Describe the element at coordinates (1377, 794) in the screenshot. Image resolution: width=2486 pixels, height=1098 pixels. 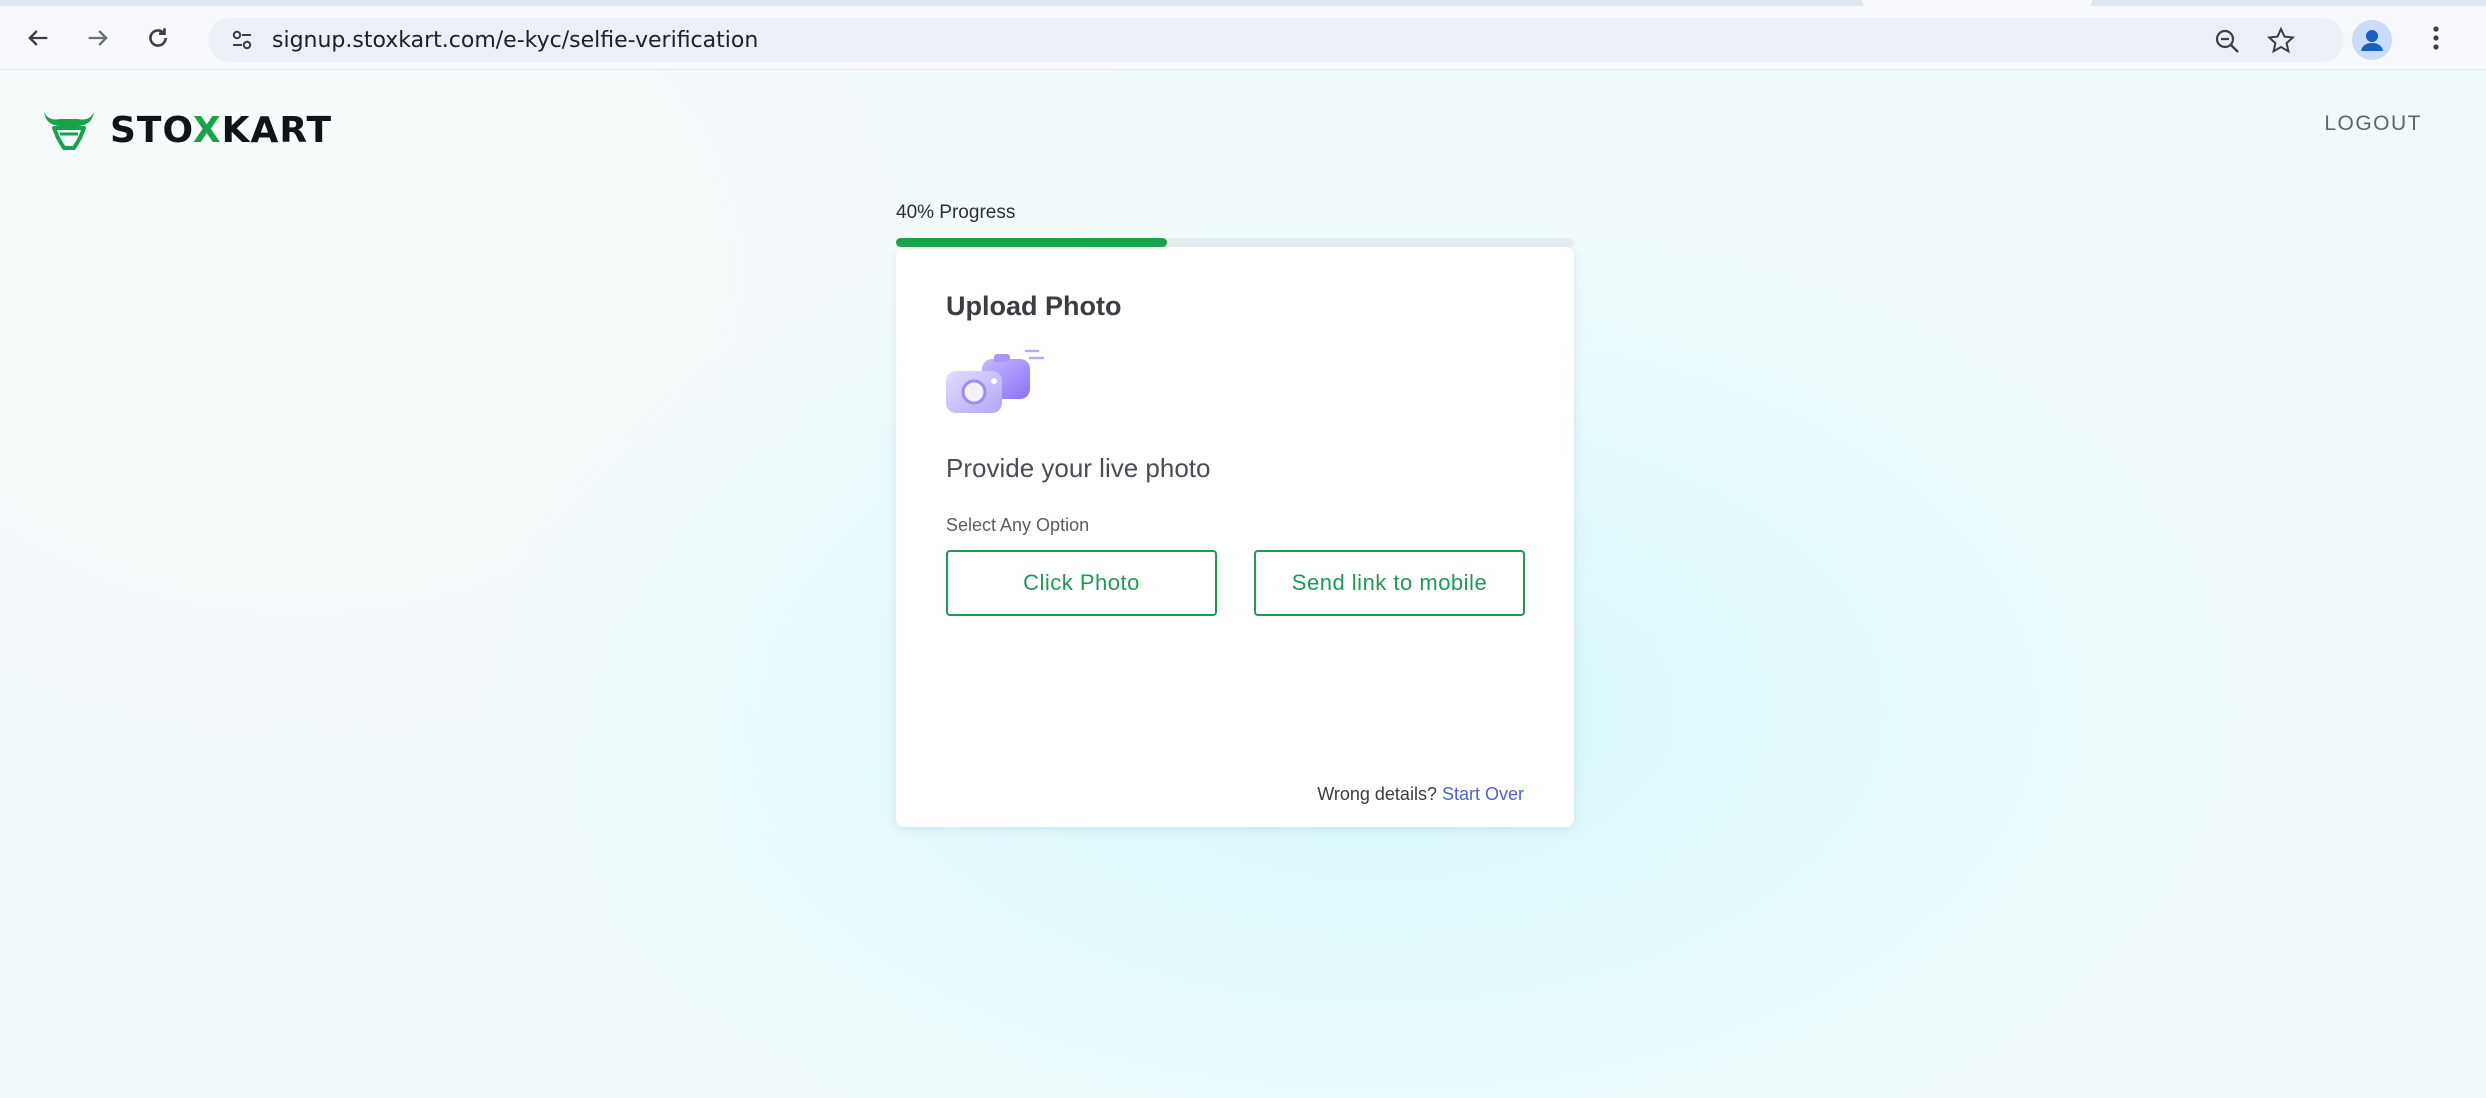
I see `wrong-details-text: Wrong details?` at that location.